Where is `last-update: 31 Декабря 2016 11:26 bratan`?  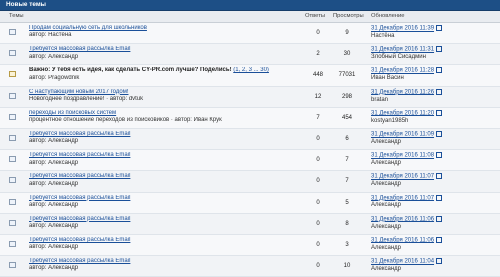 last-update: 31 Декабря 2016 11:26 bratan is located at coordinates (433, 96).